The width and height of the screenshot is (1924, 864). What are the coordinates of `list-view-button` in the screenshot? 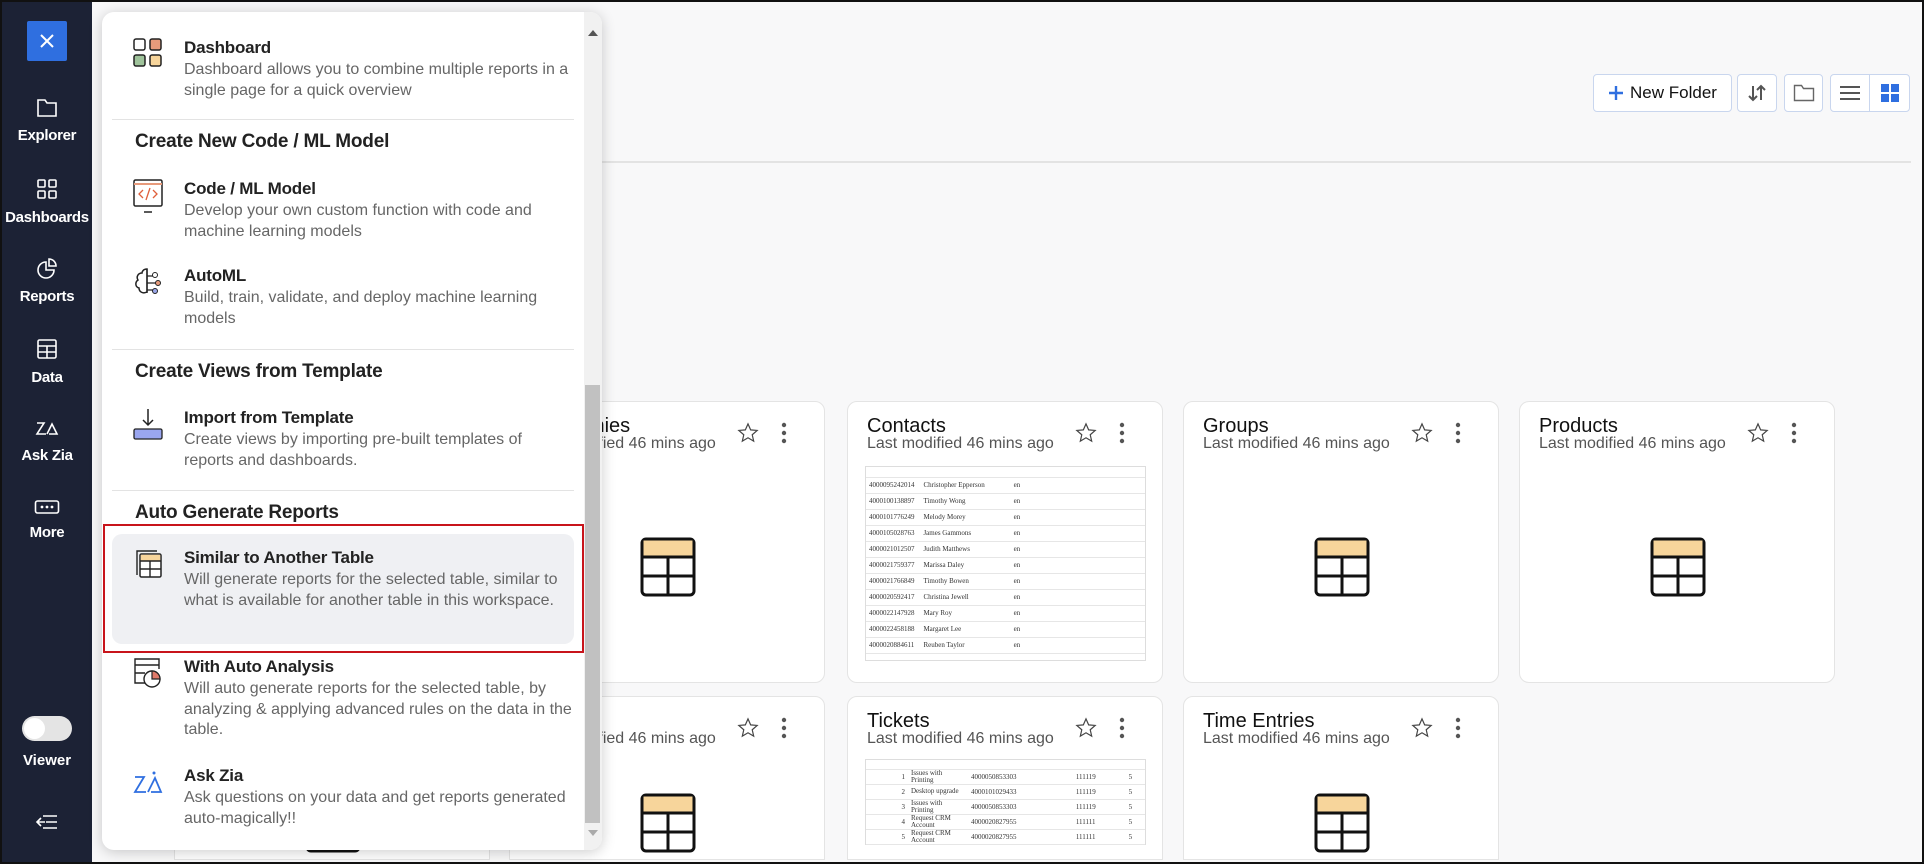 It's located at (1850, 93).